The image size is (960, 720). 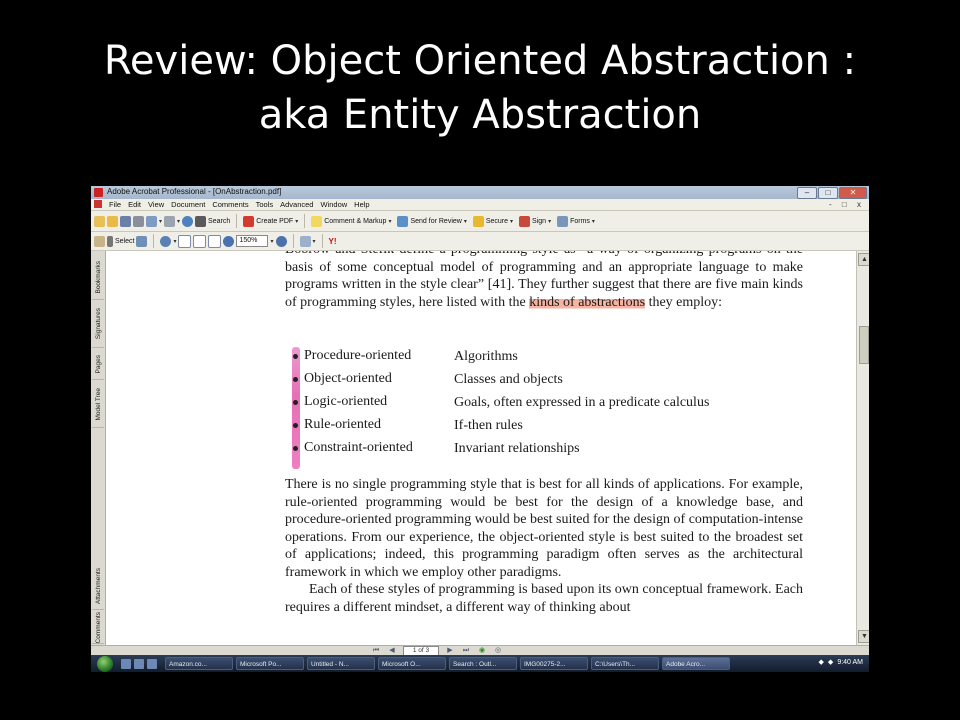 I want to click on document-icon, so click(x=98, y=204).